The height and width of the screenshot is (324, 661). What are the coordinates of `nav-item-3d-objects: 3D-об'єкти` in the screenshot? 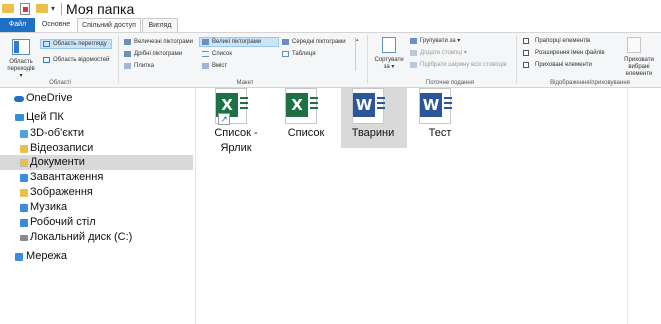 It's located at (96, 133).